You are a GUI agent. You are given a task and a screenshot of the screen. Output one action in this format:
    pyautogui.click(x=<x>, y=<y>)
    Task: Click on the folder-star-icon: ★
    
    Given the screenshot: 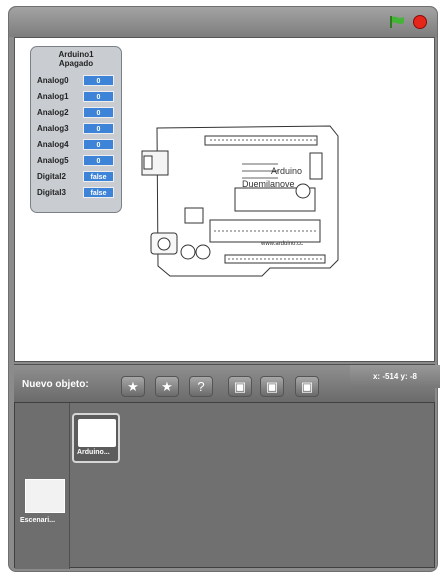 What is the action you would take?
    pyautogui.click(x=167, y=386)
    